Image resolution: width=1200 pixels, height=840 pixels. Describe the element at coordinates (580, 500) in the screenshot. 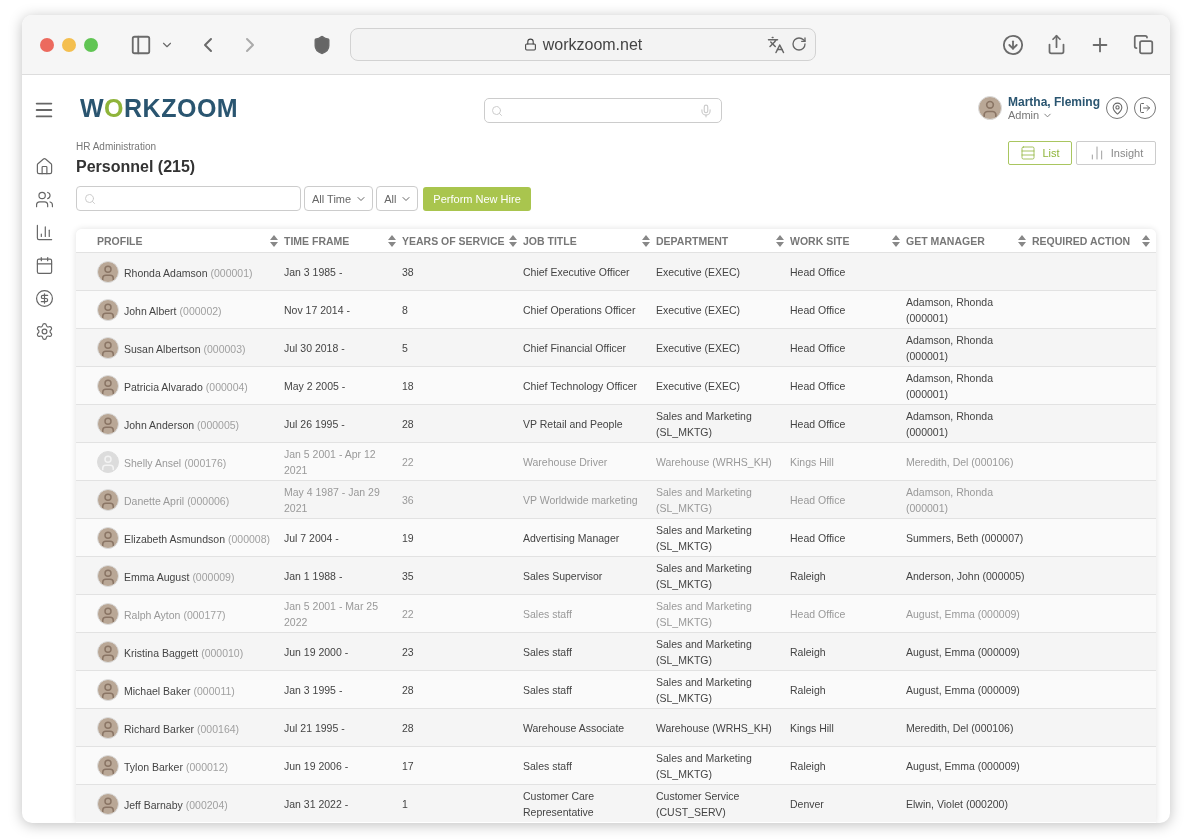

I see `table-cell-text: VP Worldwide marketing` at that location.